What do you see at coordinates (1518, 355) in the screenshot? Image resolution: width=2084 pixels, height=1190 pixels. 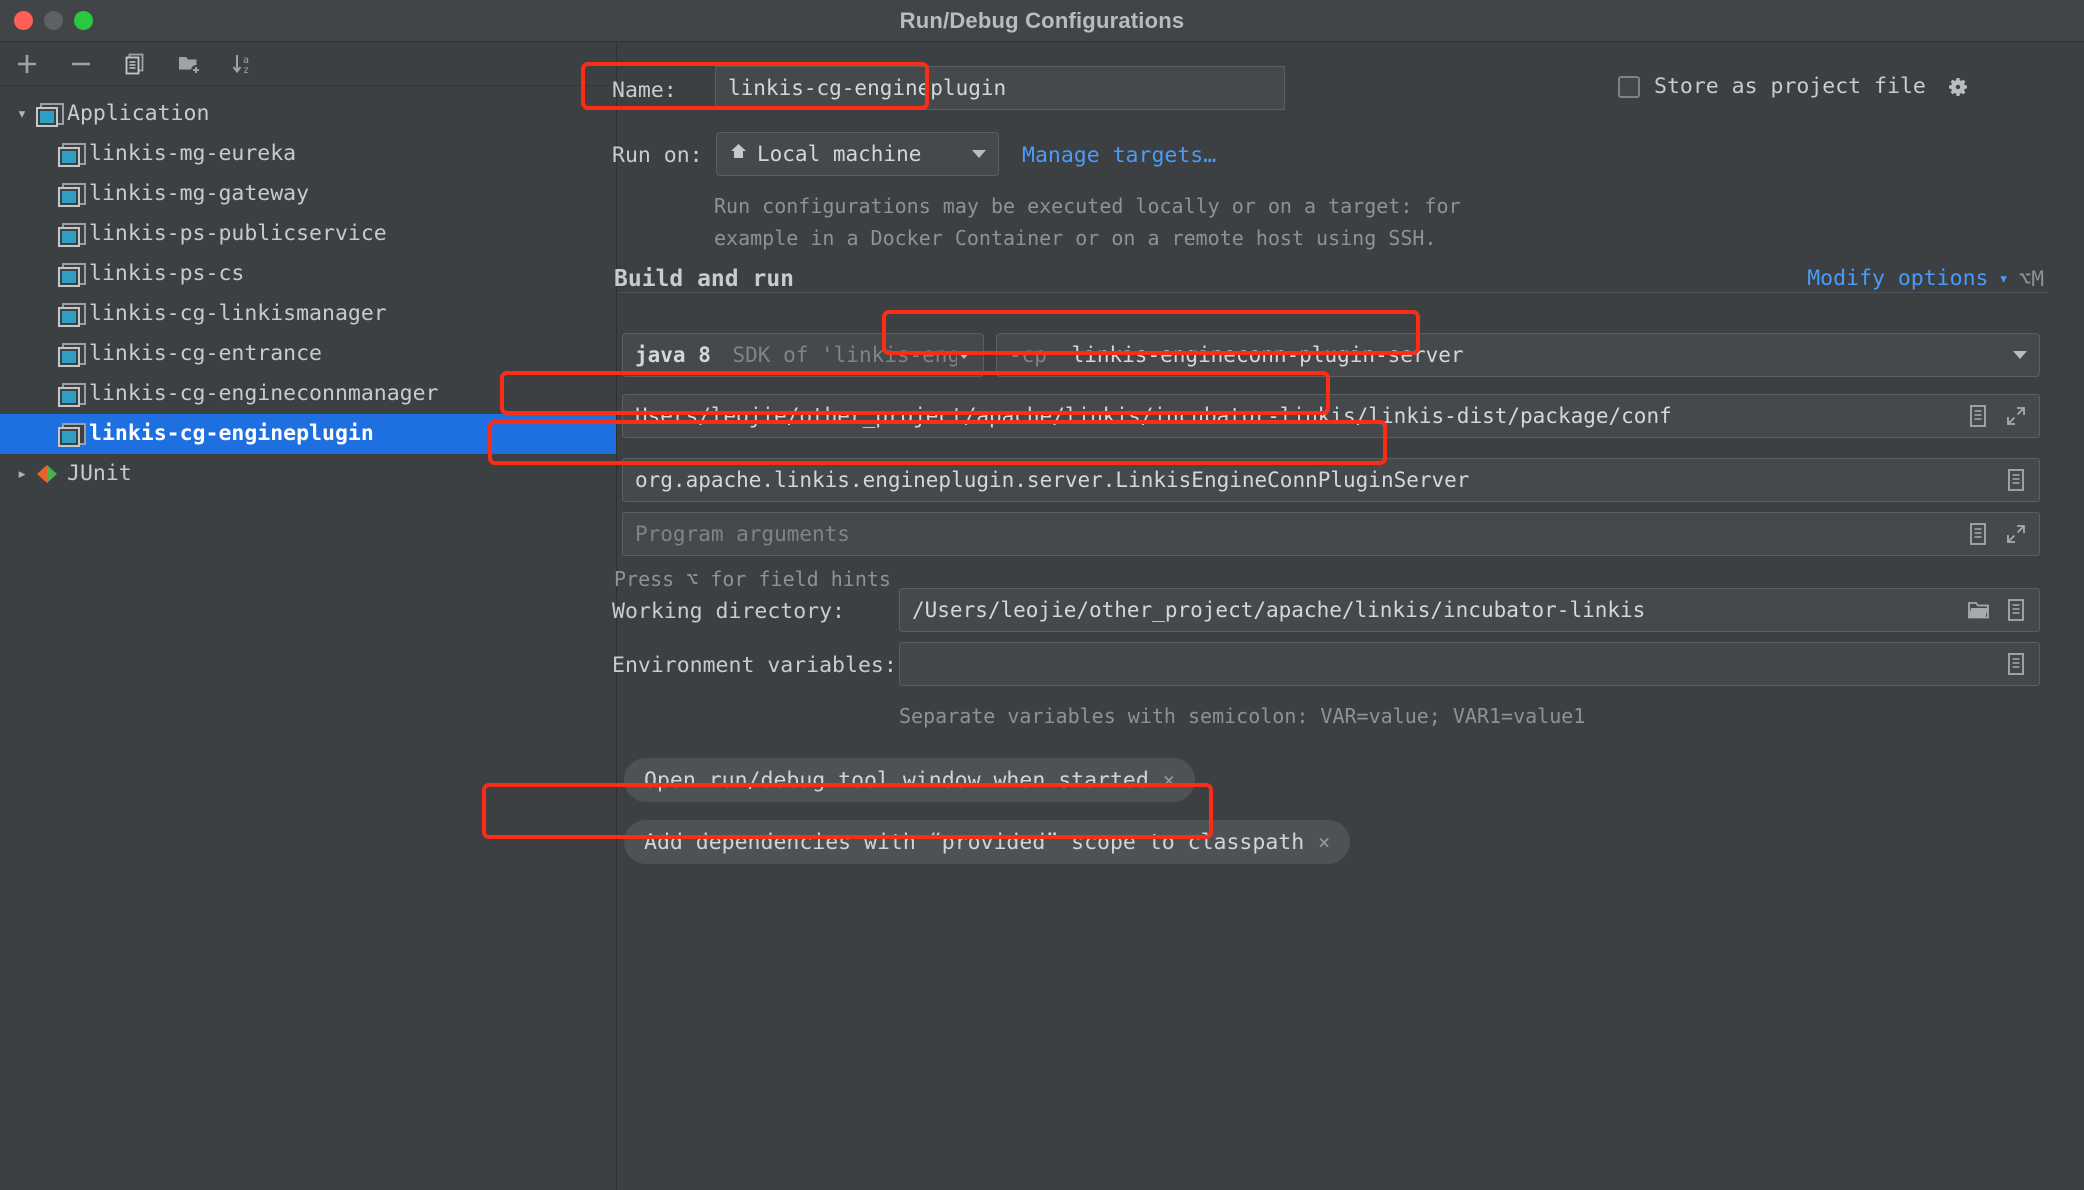 I see `classpath-module-dropdown: -cp linkis-engineconn-plugin-server` at bounding box center [1518, 355].